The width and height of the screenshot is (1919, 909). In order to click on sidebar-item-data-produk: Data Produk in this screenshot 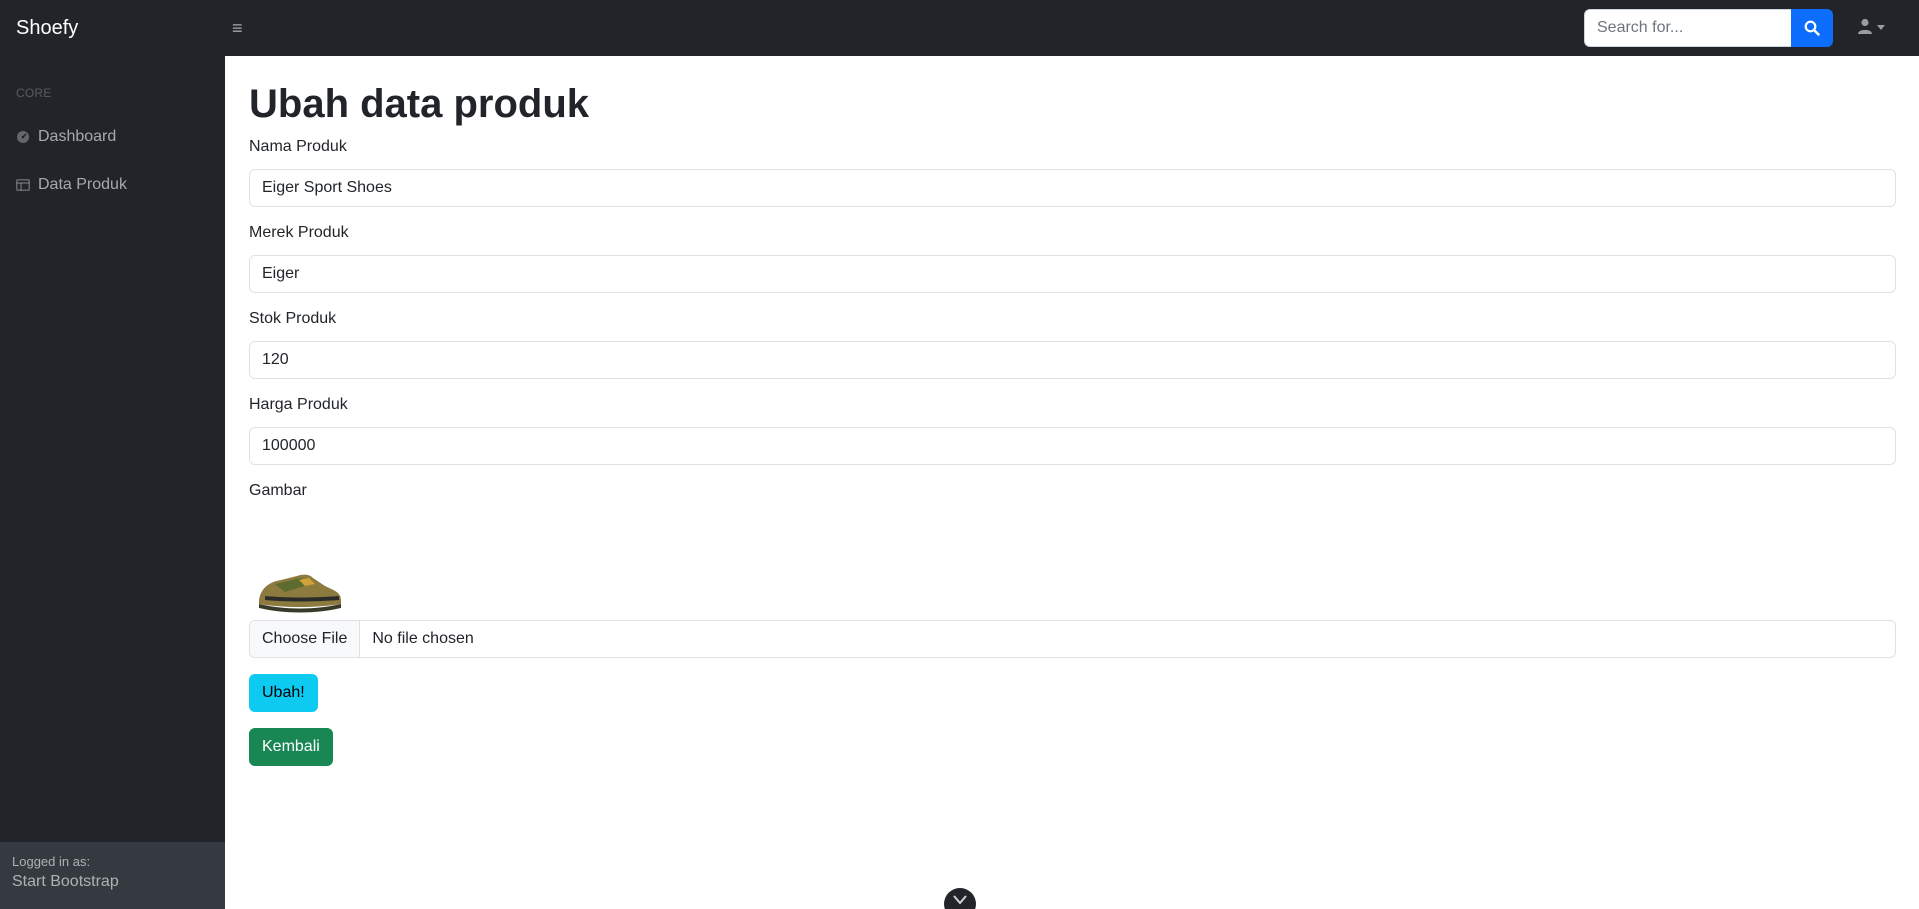, I will do `click(71, 185)`.